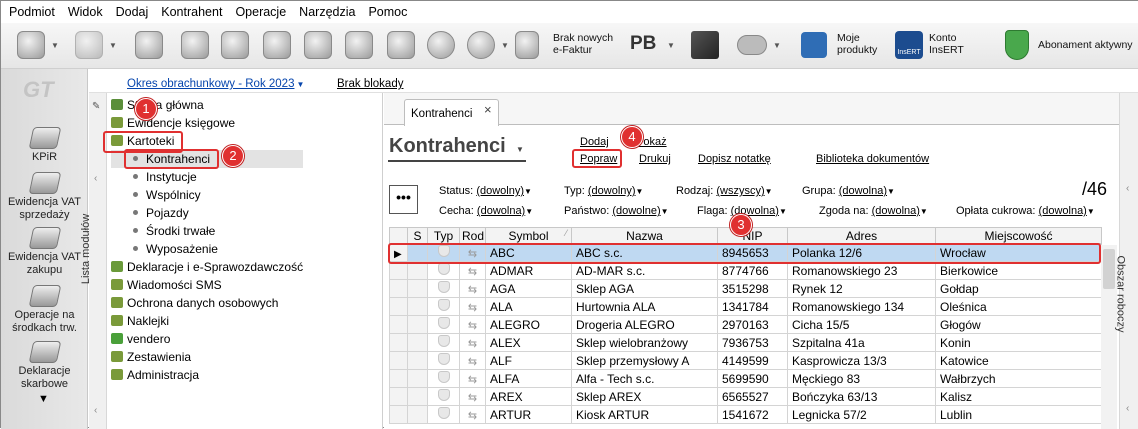 This screenshot has width=1138, height=429. What do you see at coordinates (1126, 261) in the screenshot?
I see `workspace-panel-strip: ‹ Obszar roboczy ‹` at bounding box center [1126, 261].